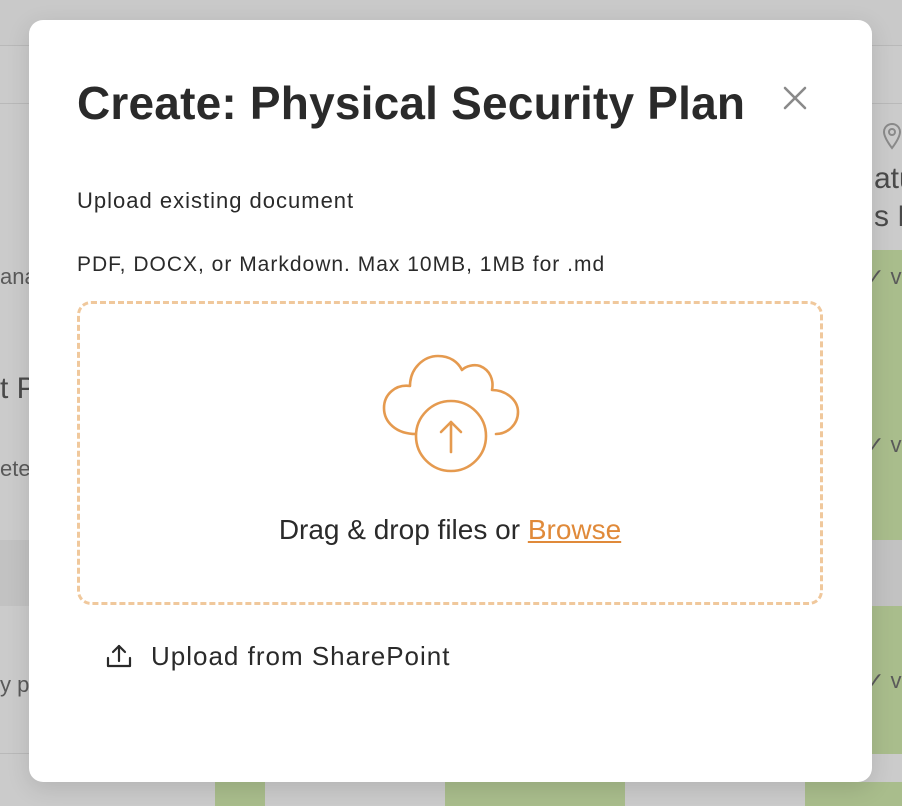 This screenshot has width=902, height=806. What do you see at coordinates (403, 529) in the screenshot?
I see `dropzone-prompt: Drag & drop files or` at bounding box center [403, 529].